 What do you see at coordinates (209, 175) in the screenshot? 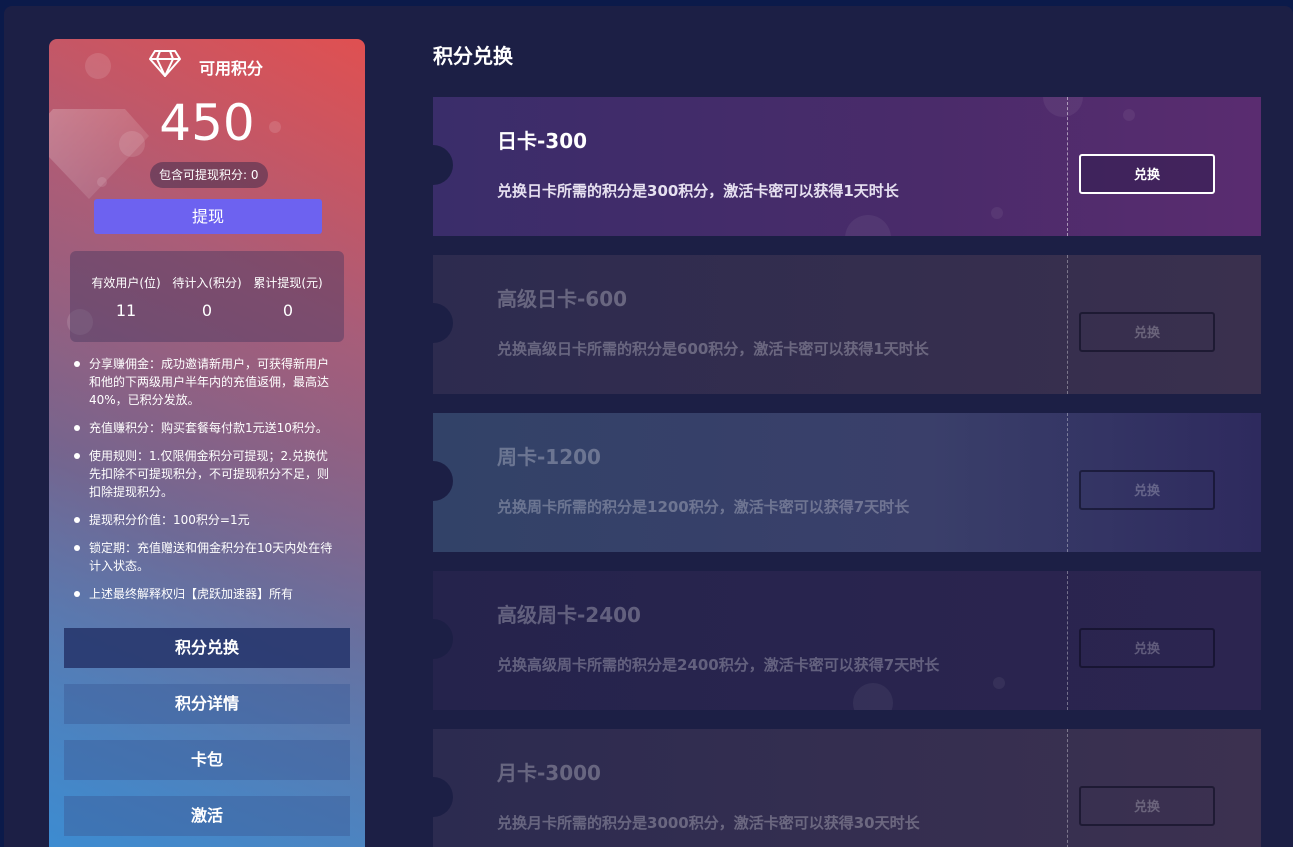
I see `withdrawable-points-badge: 包含可提现积分: 0` at bounding box center [209, 175].